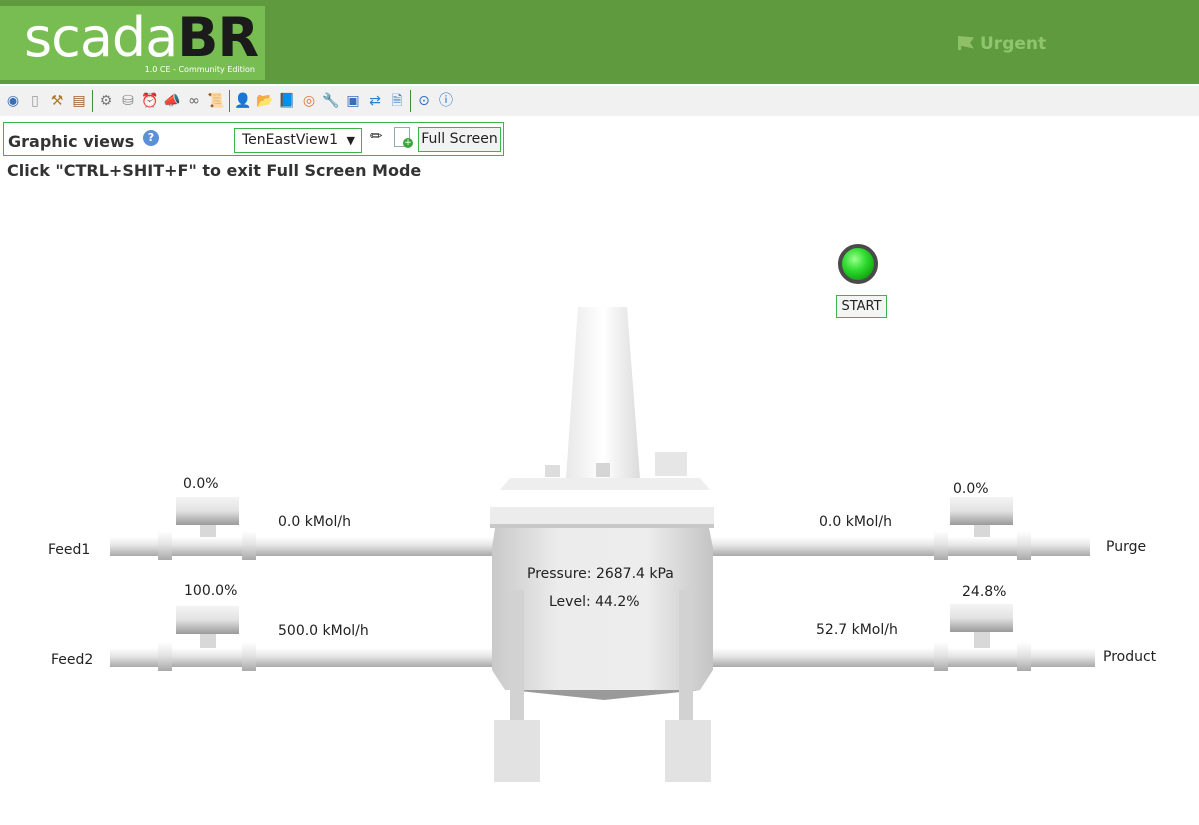 The image size is (1199, 825). Describe the element at coordinates (128, 101) in the screenshot. I see `database-icon: ⛁` at that location.